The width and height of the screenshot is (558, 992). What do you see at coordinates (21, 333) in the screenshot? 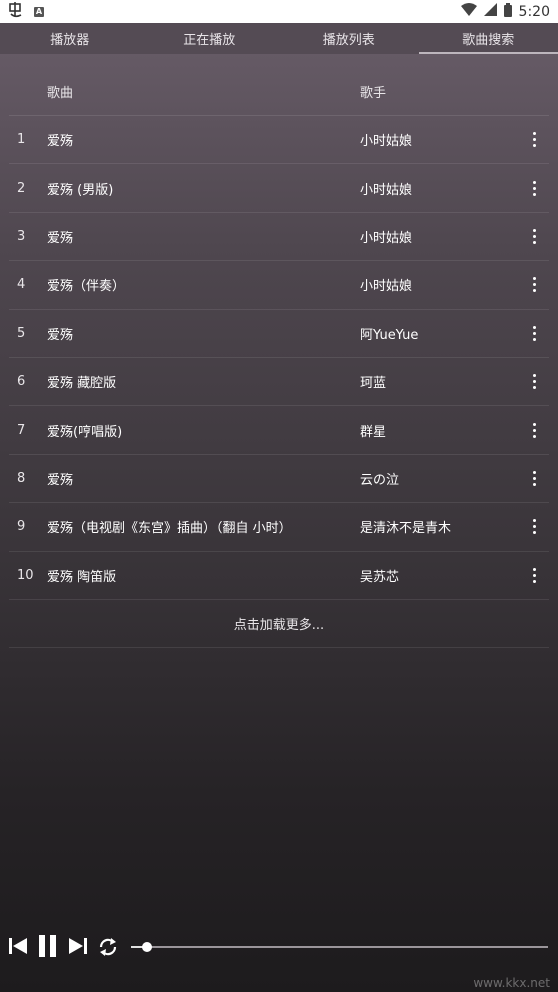
I see `row-index: 5` at bounding box center [21, 333].